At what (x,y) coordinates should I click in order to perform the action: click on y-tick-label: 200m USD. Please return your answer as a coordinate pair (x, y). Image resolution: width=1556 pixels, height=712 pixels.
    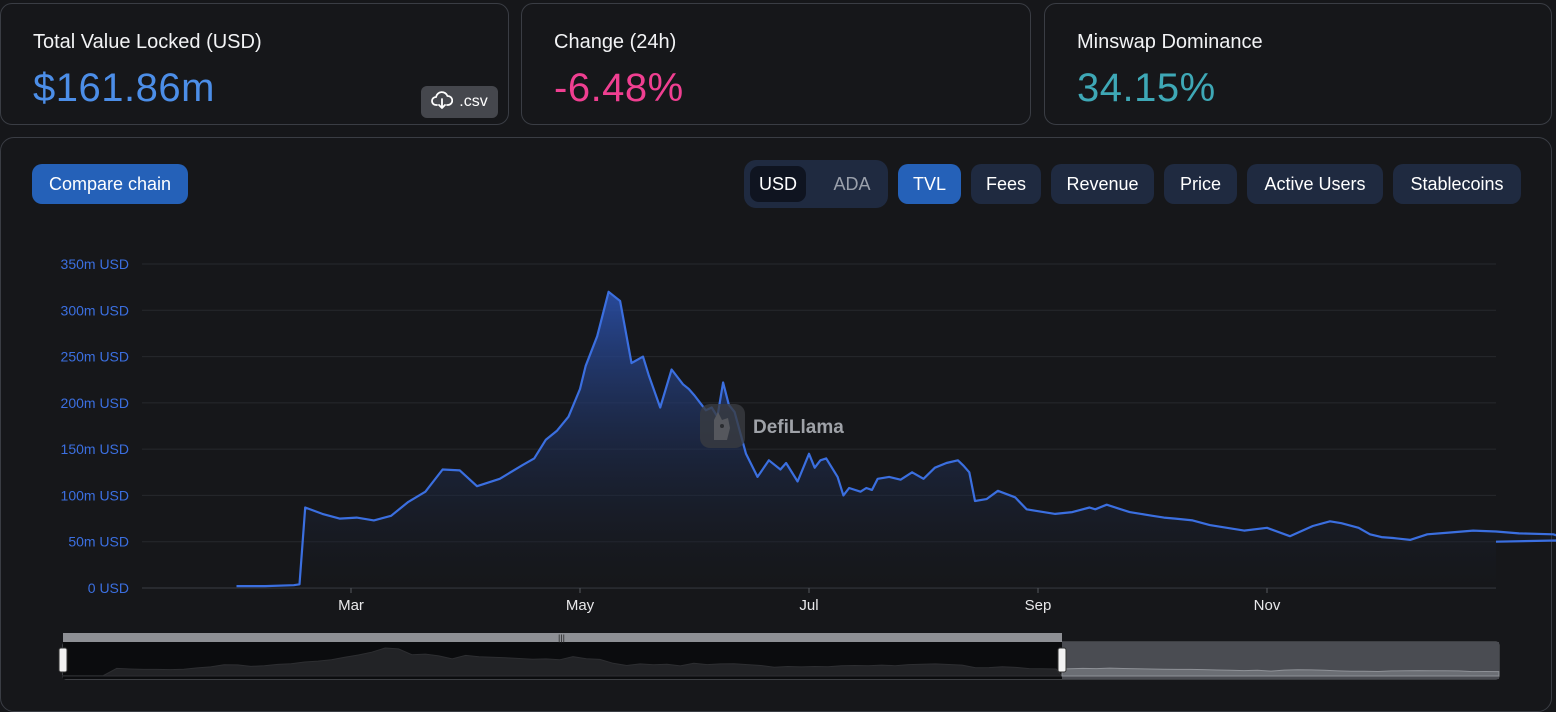
    Looking at the image, I should click on (95, 403).